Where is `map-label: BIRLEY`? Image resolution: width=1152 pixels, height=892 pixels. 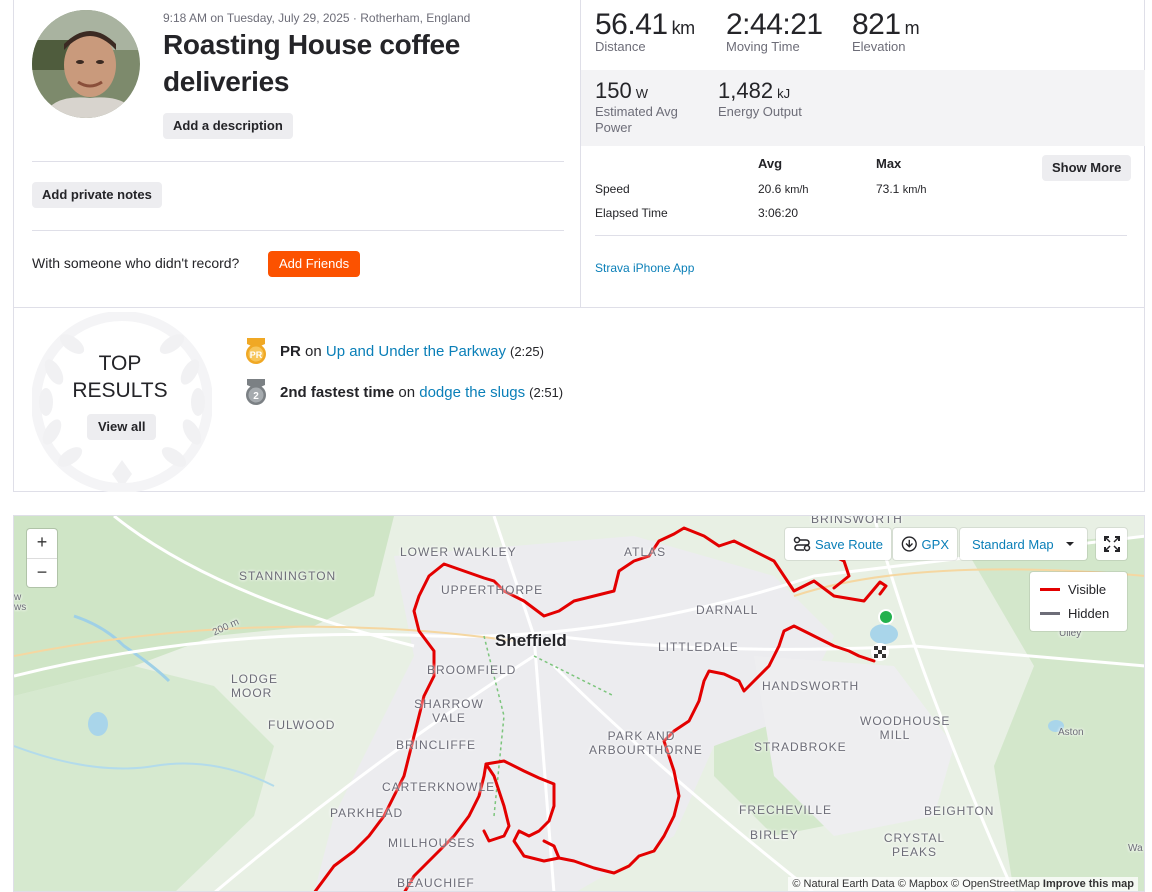
map-label: BIRLEY is located at coordinates (774, 835).